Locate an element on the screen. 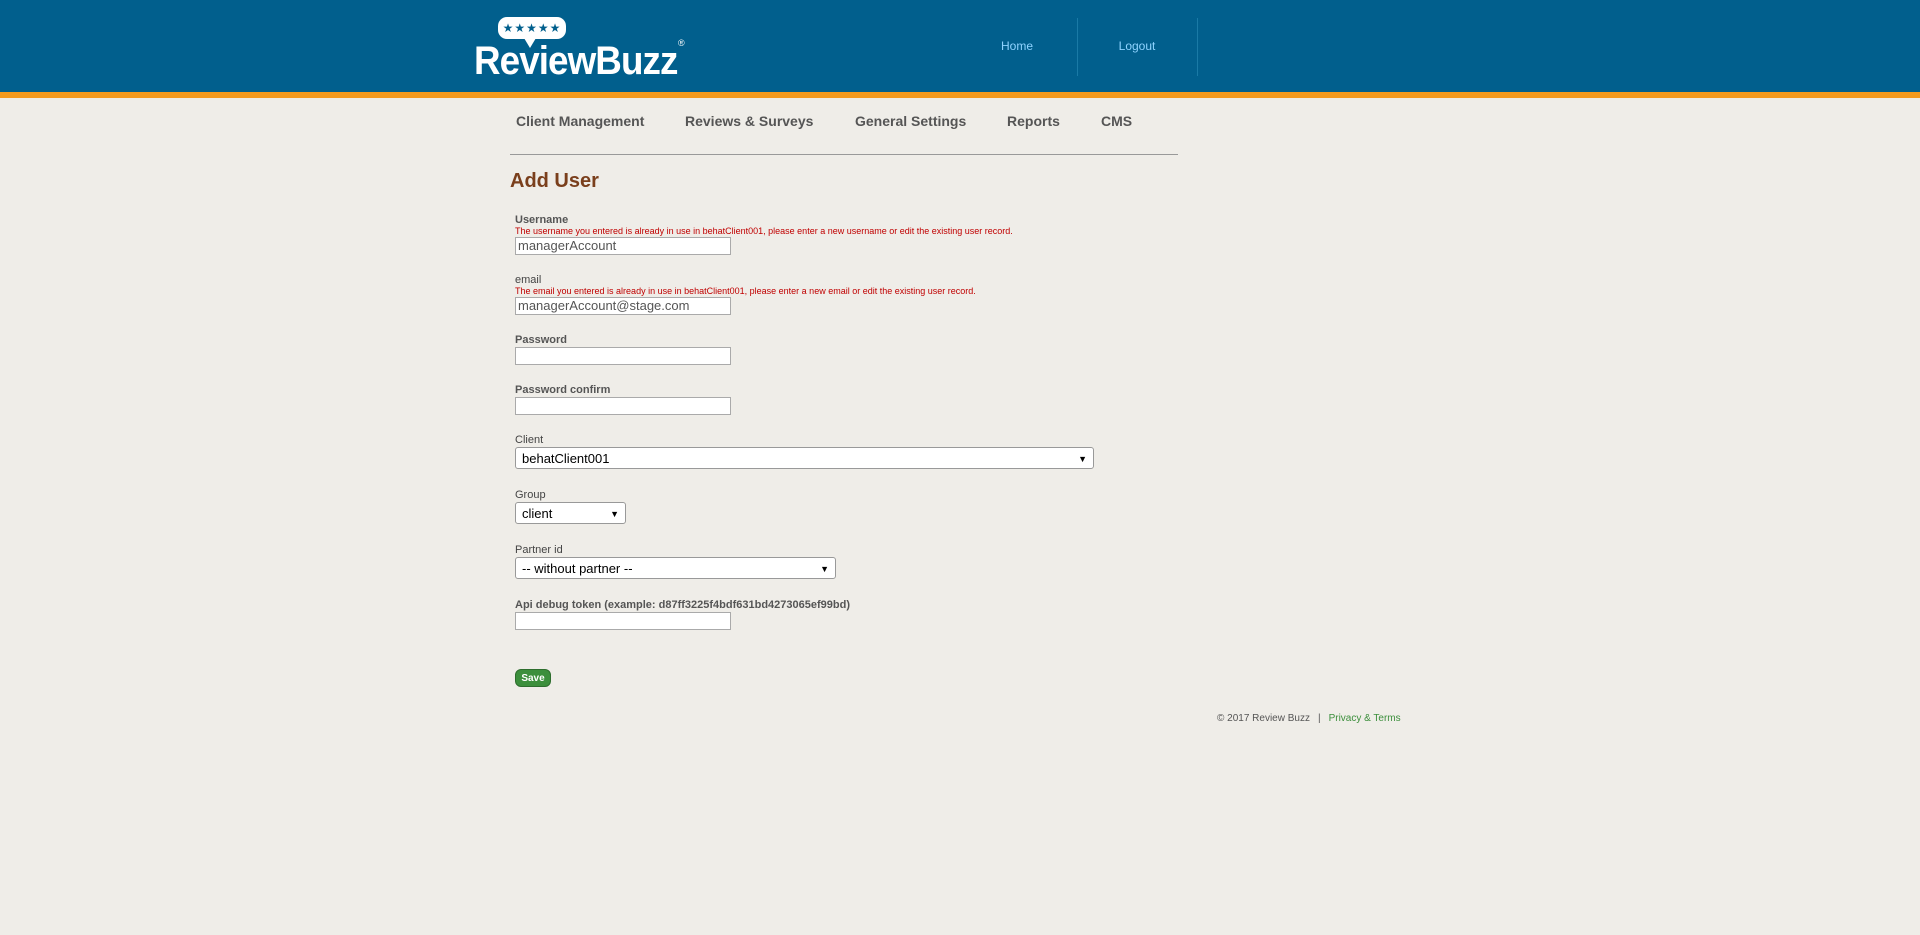  page-title: Add User is located at coordinates (554, 181).